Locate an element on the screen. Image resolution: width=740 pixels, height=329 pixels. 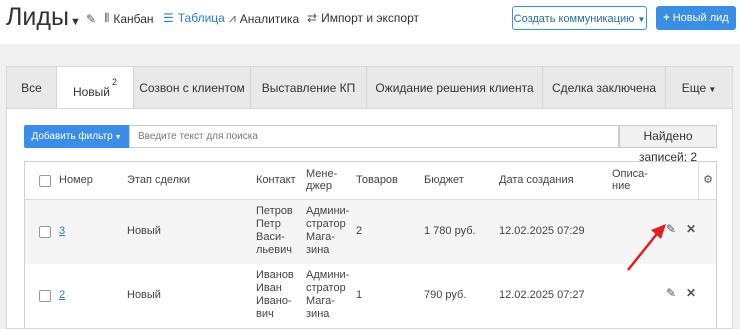
contact-line: Петр is located at coordinates (268, 224).